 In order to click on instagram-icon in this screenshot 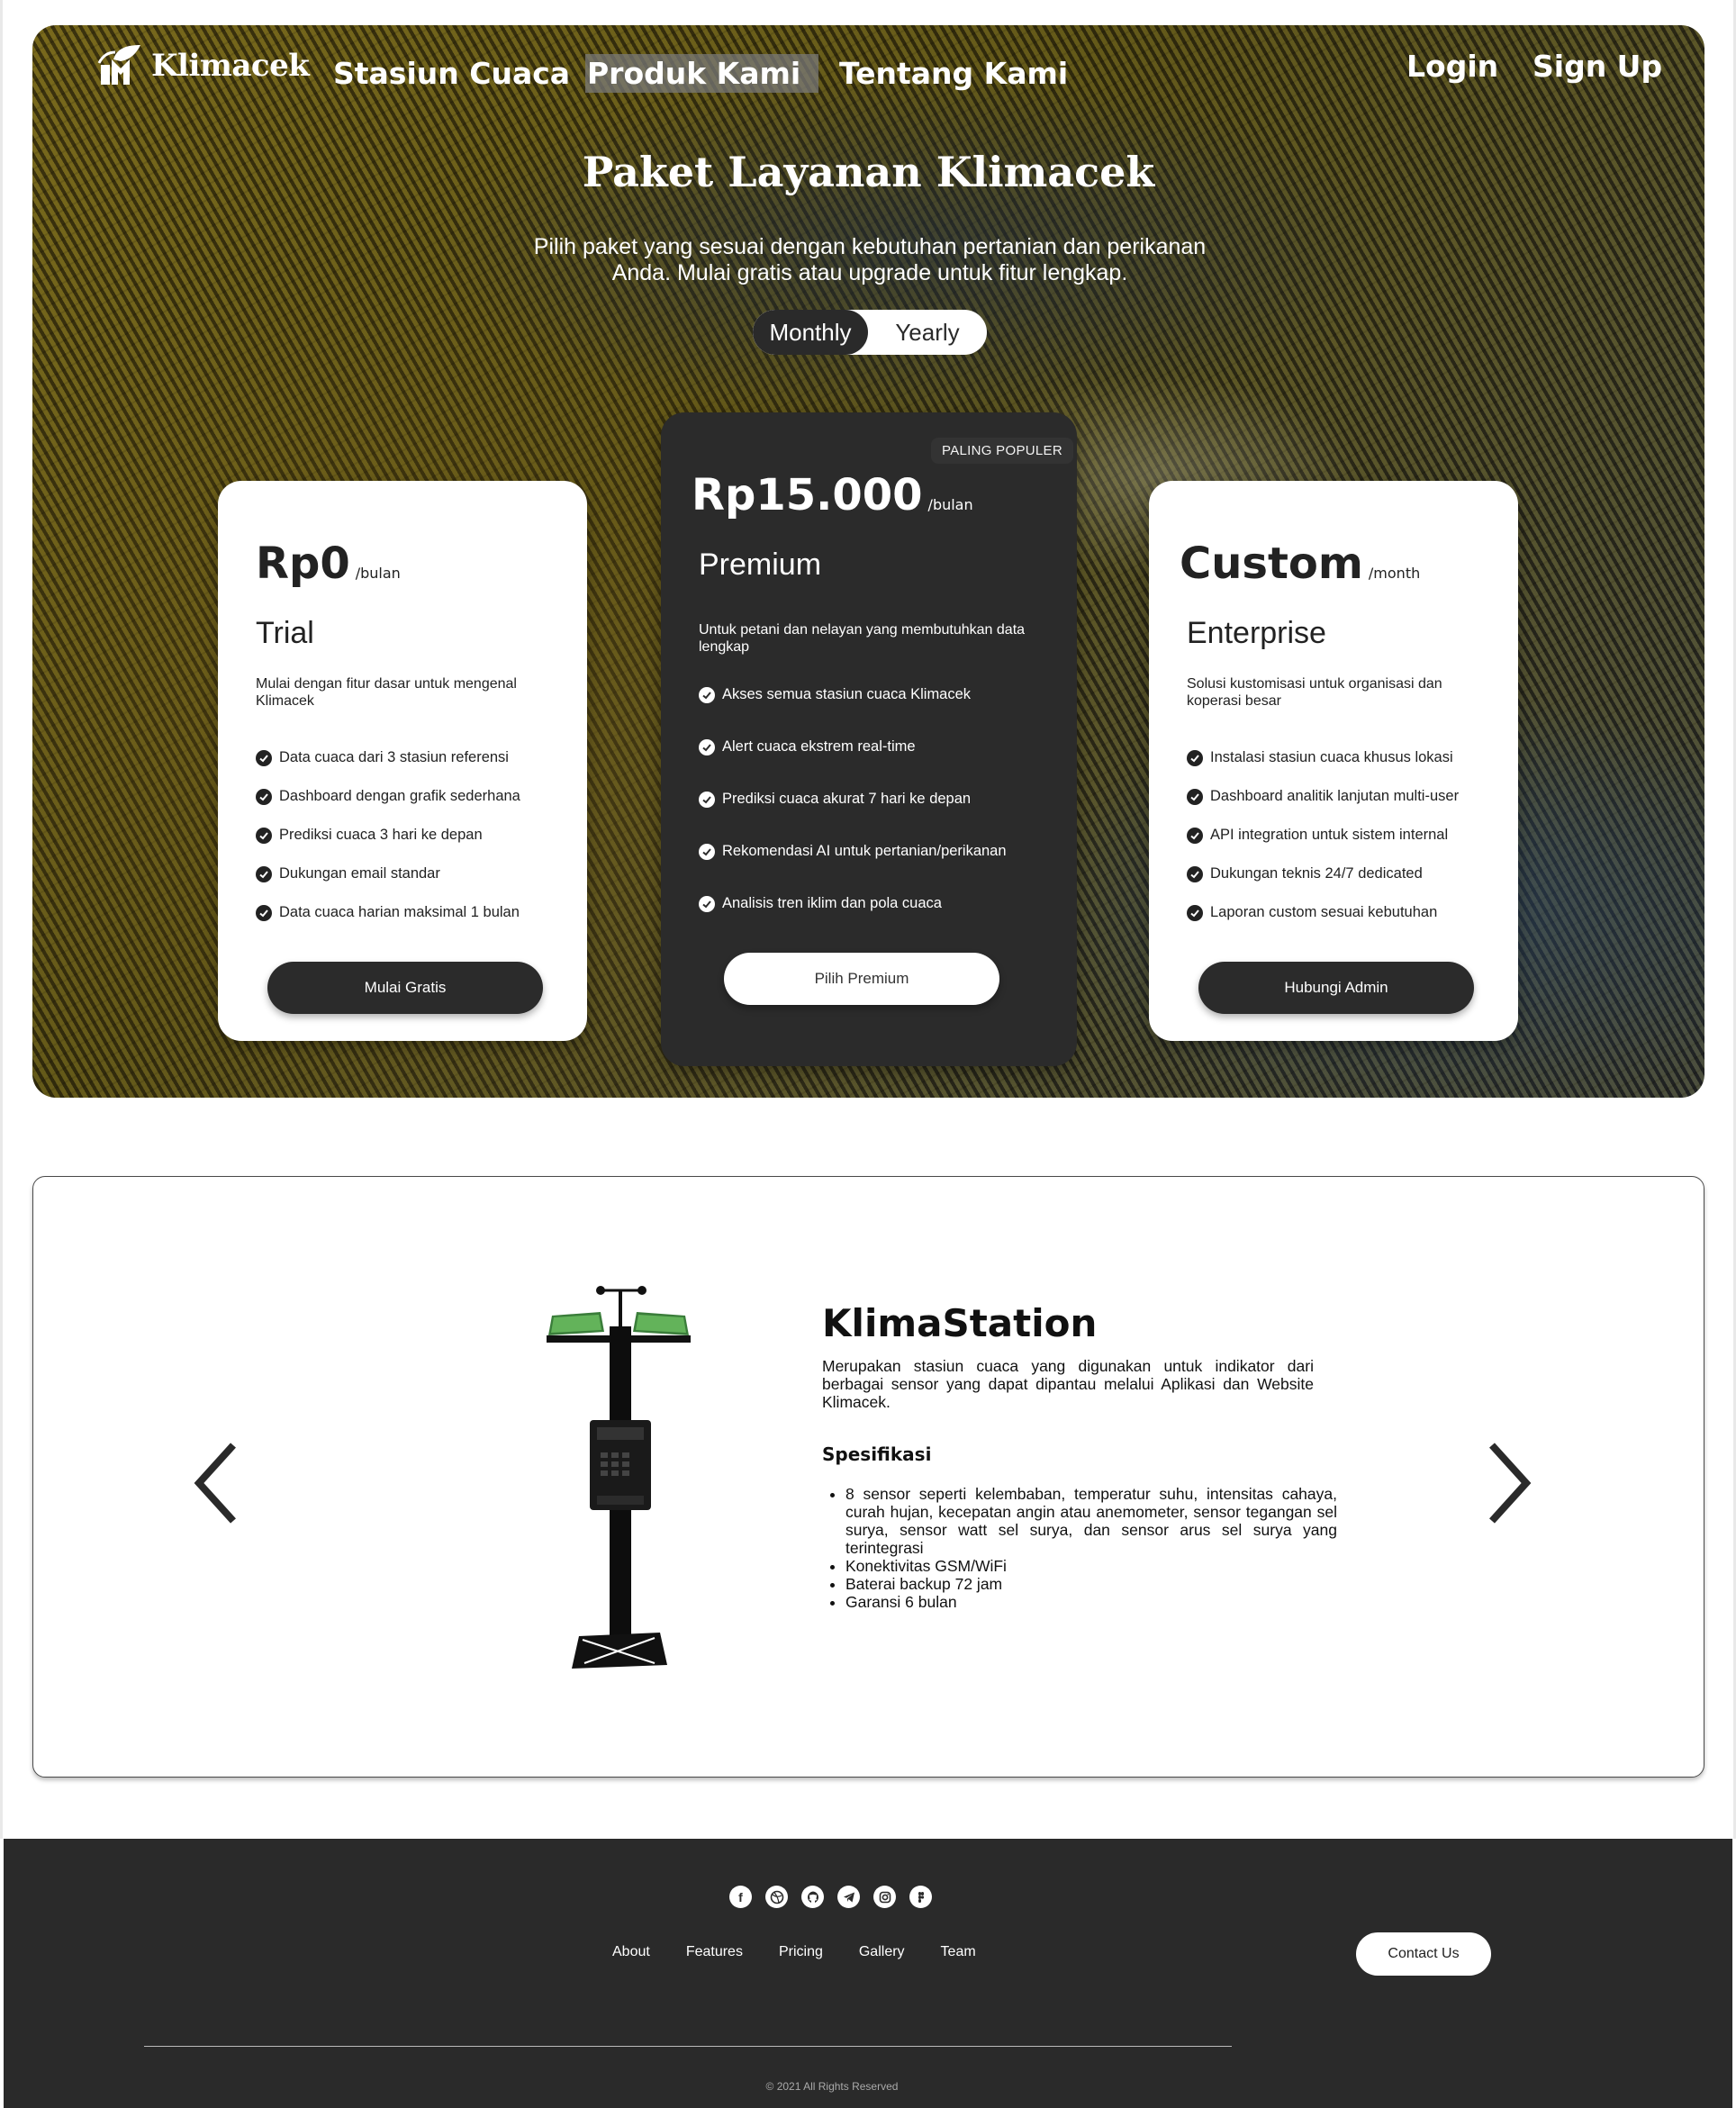, I will do `click(884, 1897)`.